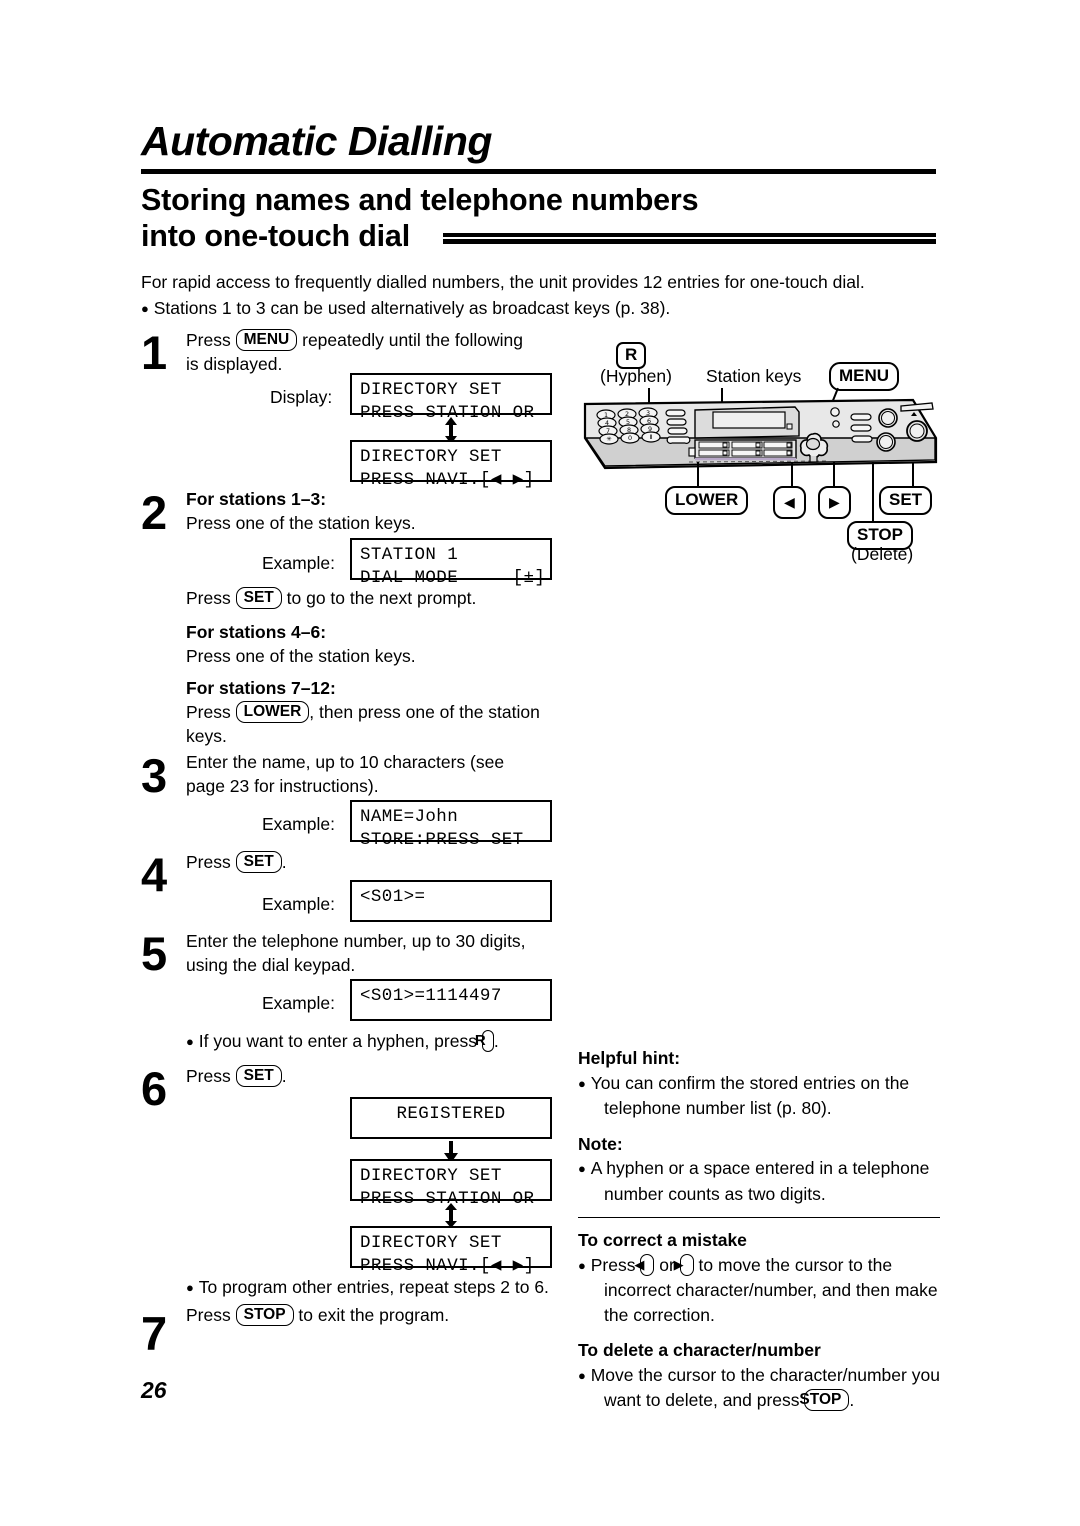 This screenshot has width=1080, height=1526. What do you see at coordinates (484, 1041) in the screenshot?
I see `r-key-inline: R` at bounding box center [484, 1041].